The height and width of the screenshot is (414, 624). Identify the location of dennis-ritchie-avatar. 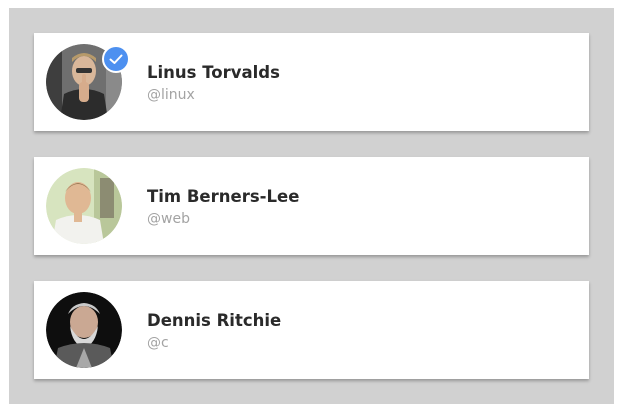
(84, 330).